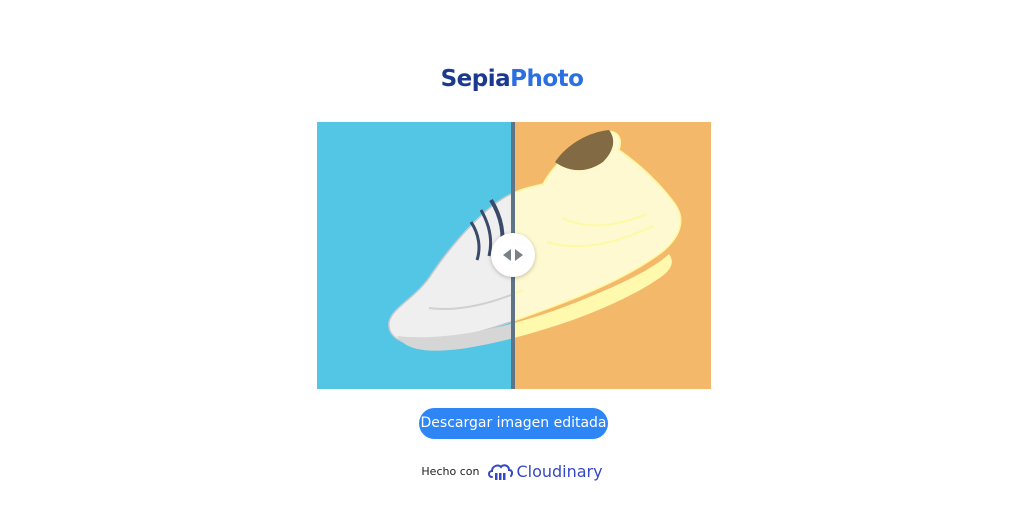 The height and width of the screenshot is (516, 1024). I want to click on download-edited-image-button: Descargar imagen editada, so click(513, 423).